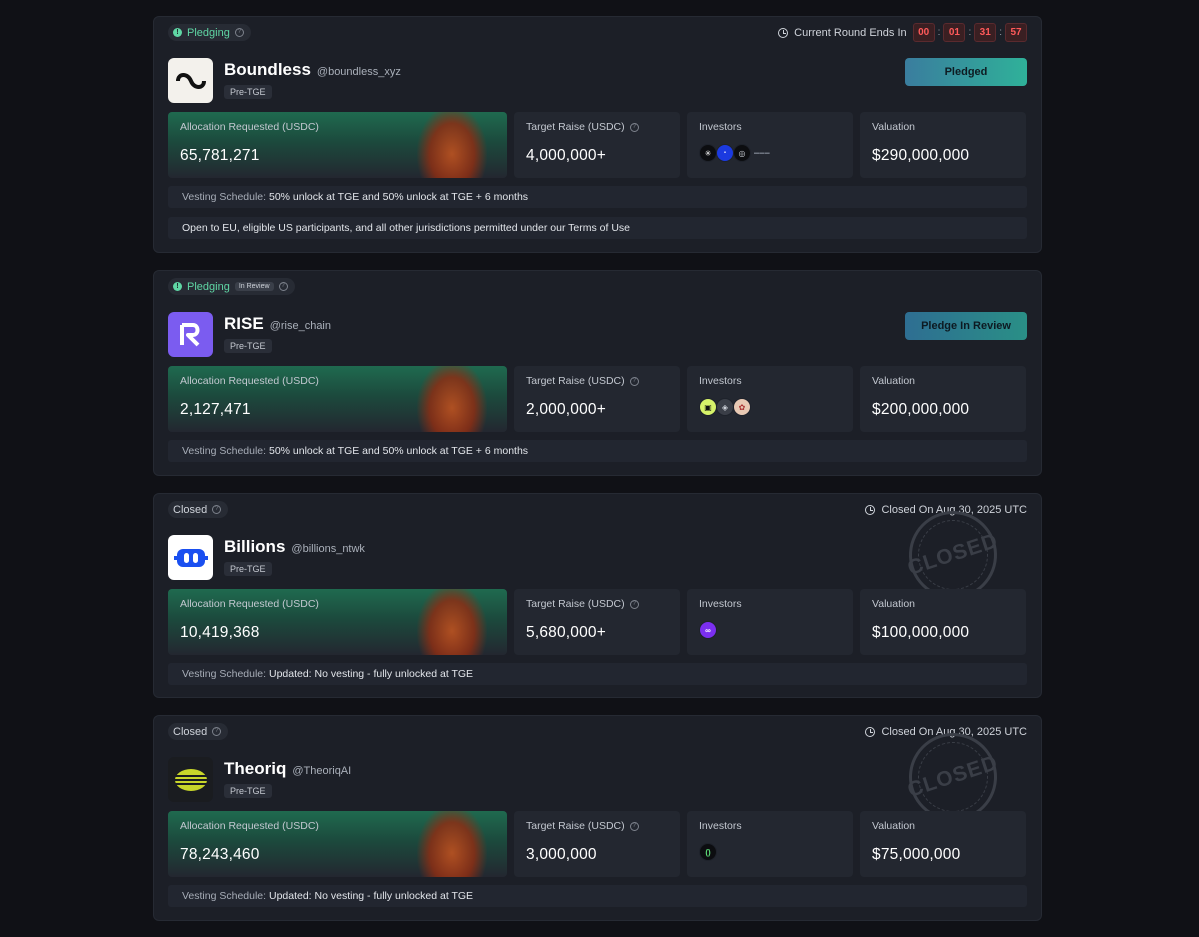 This screenshot has height=937, width=1199. I want to click on project-name: Boundless @boundless_xyz, so click(312, 70).